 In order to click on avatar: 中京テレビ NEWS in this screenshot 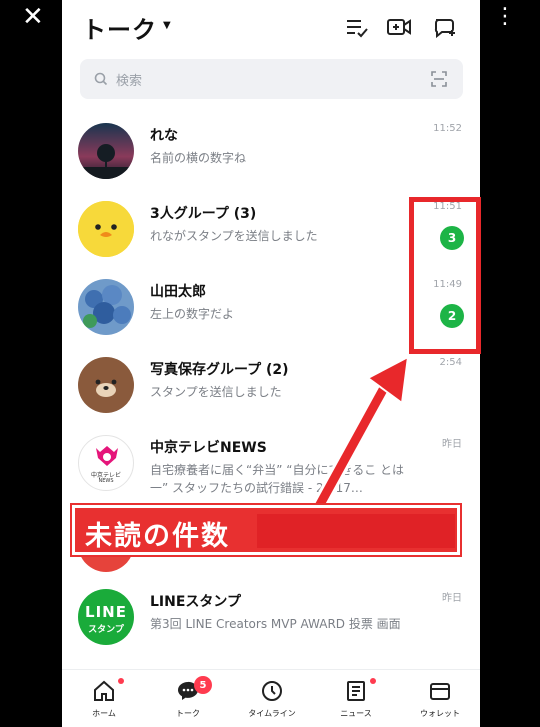, I will do `click(106, 463)`.